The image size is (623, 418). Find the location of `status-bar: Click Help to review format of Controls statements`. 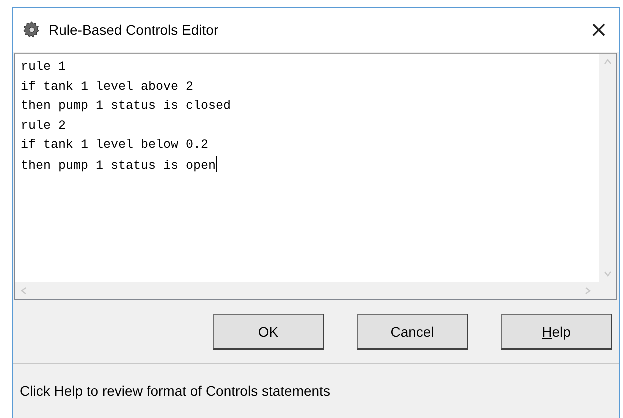

status-bar: Click Help to review format of Controls statements is located at coordinates (316, 390).